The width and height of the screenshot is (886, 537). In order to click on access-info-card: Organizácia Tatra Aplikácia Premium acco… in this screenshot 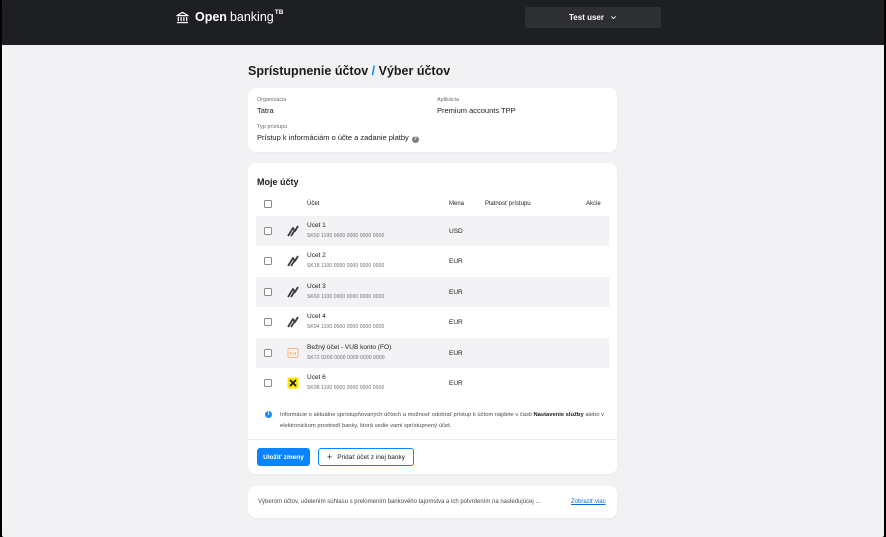, I will do `click(432, 120)`.